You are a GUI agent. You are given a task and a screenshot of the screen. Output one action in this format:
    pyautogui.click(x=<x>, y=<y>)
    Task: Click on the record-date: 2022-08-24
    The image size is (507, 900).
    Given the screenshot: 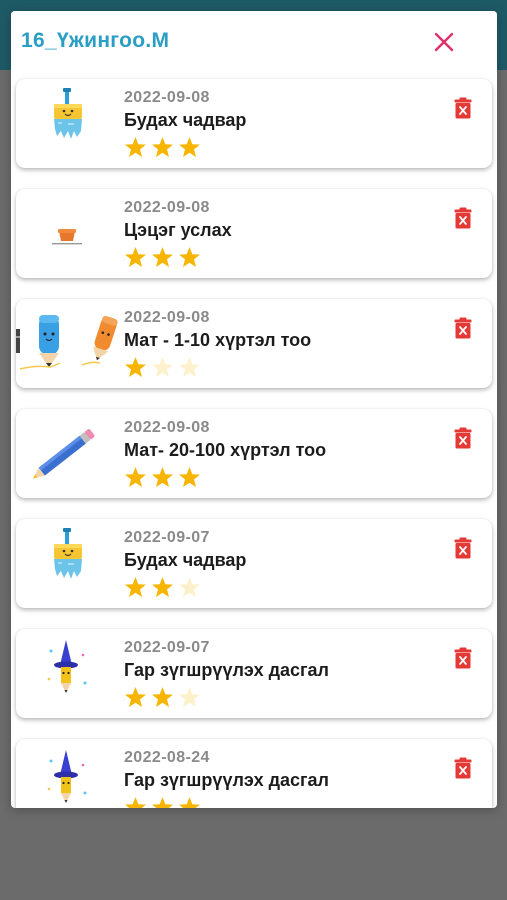 What is the action you would take?
    pyautogui.click(x=167, y=757)
    